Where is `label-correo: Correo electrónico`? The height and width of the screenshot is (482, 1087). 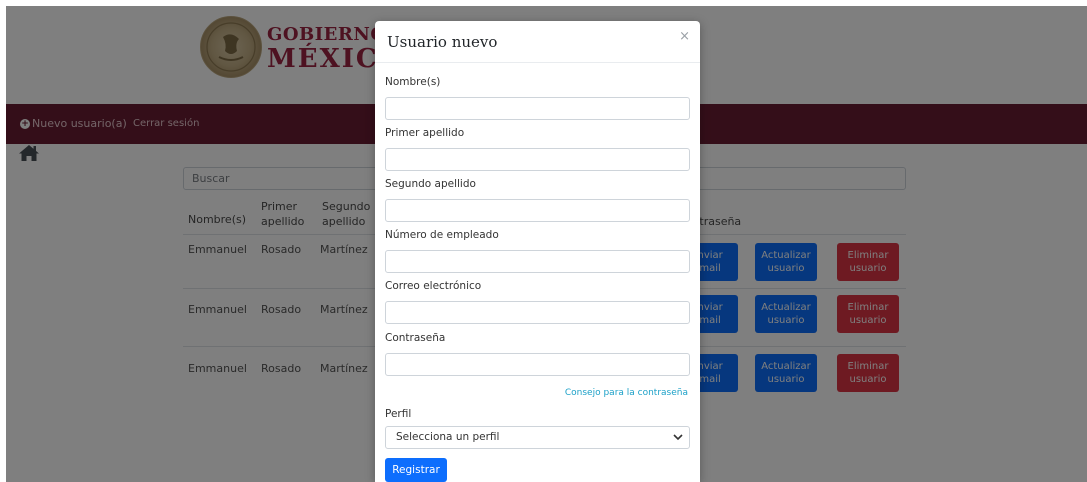
label-correo: Correo electrónico is located at coordinates (433, 286).